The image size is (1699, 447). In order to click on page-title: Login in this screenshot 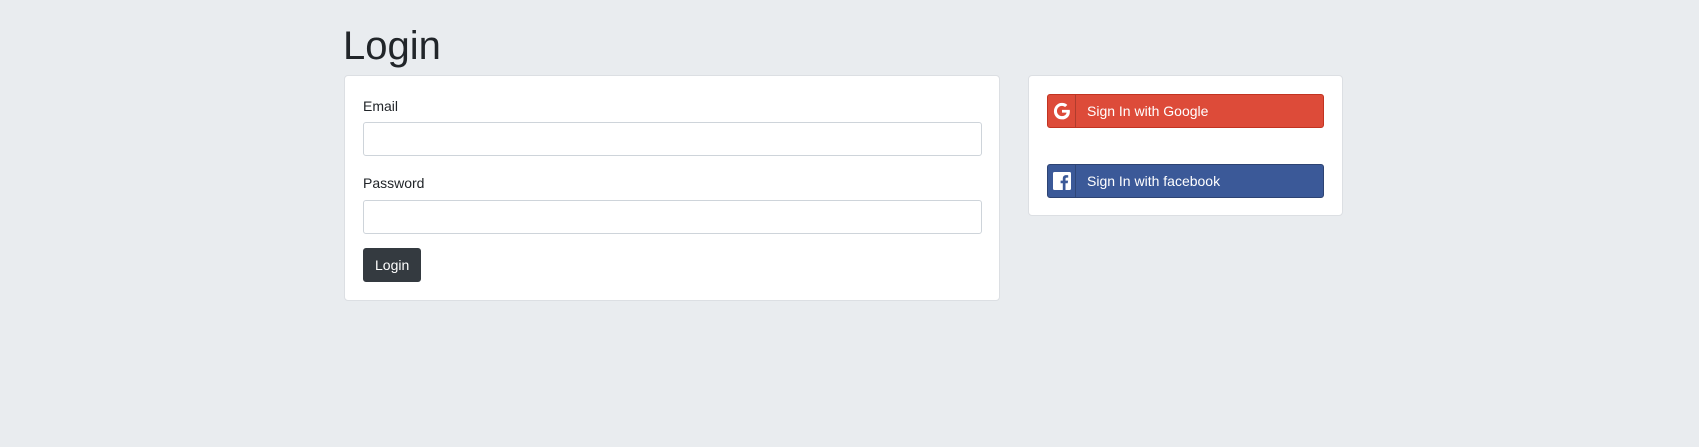, I will do `click(392, 46)`.